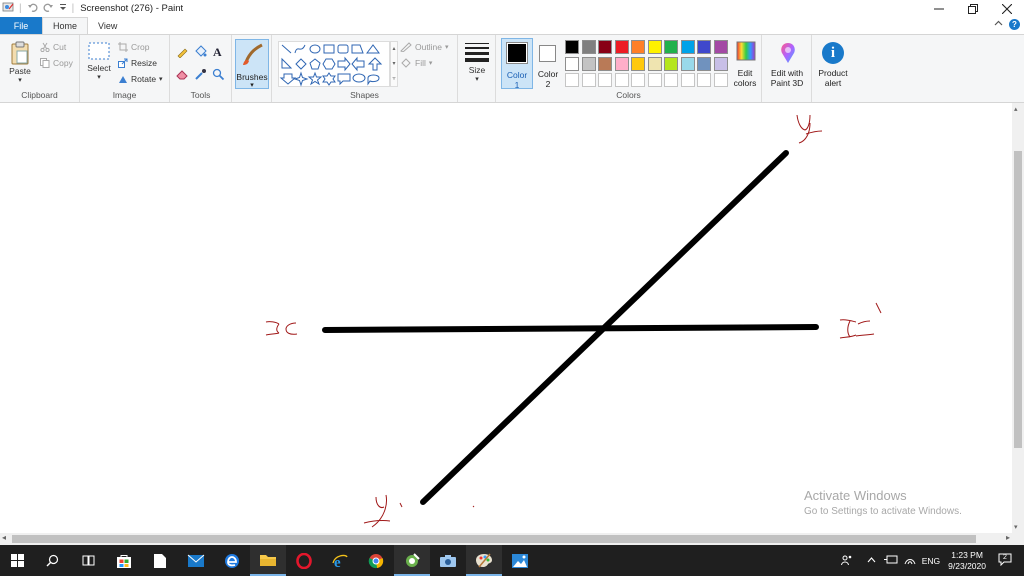  I want to click on start-button, so click(17, 560).